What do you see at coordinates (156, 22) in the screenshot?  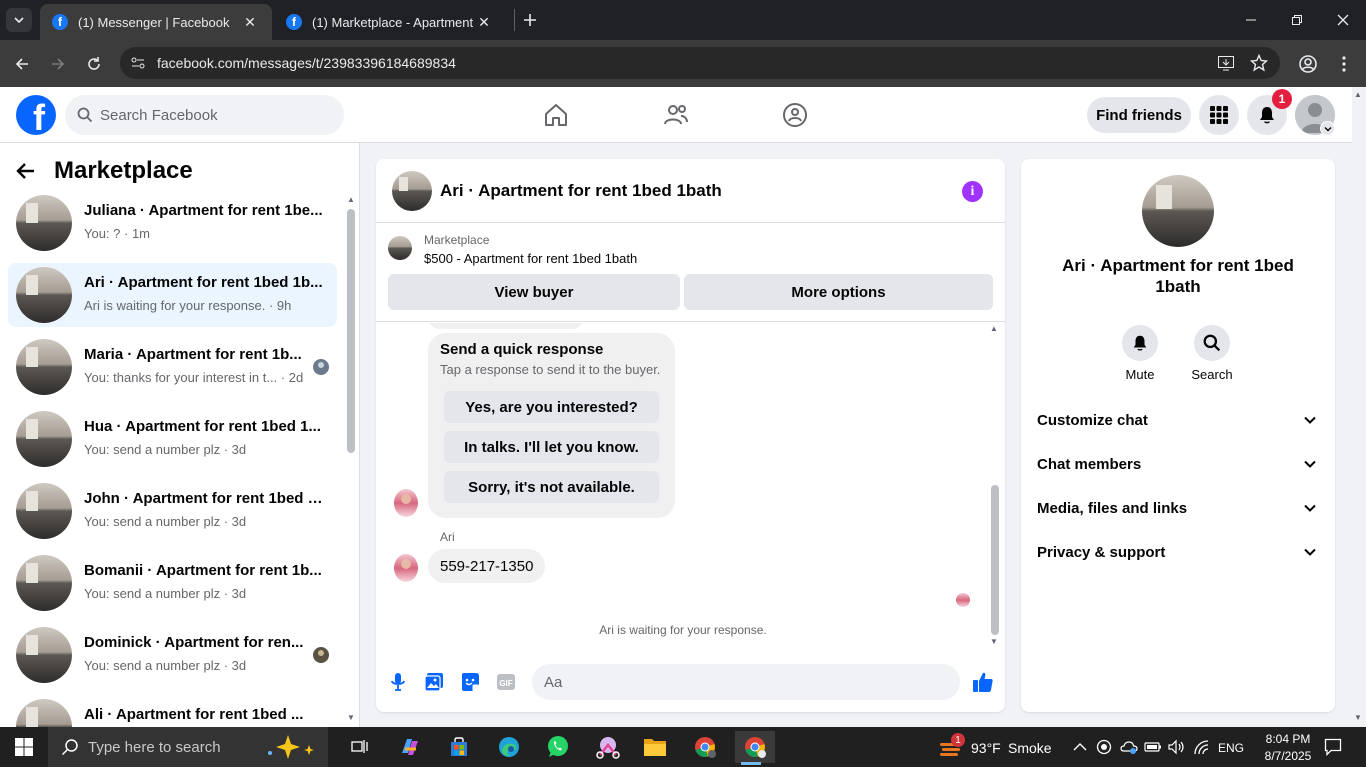 I see `browser-tab-messenger: f (1) Messenger | Facebook ✕` at bounding box center [156, 22].